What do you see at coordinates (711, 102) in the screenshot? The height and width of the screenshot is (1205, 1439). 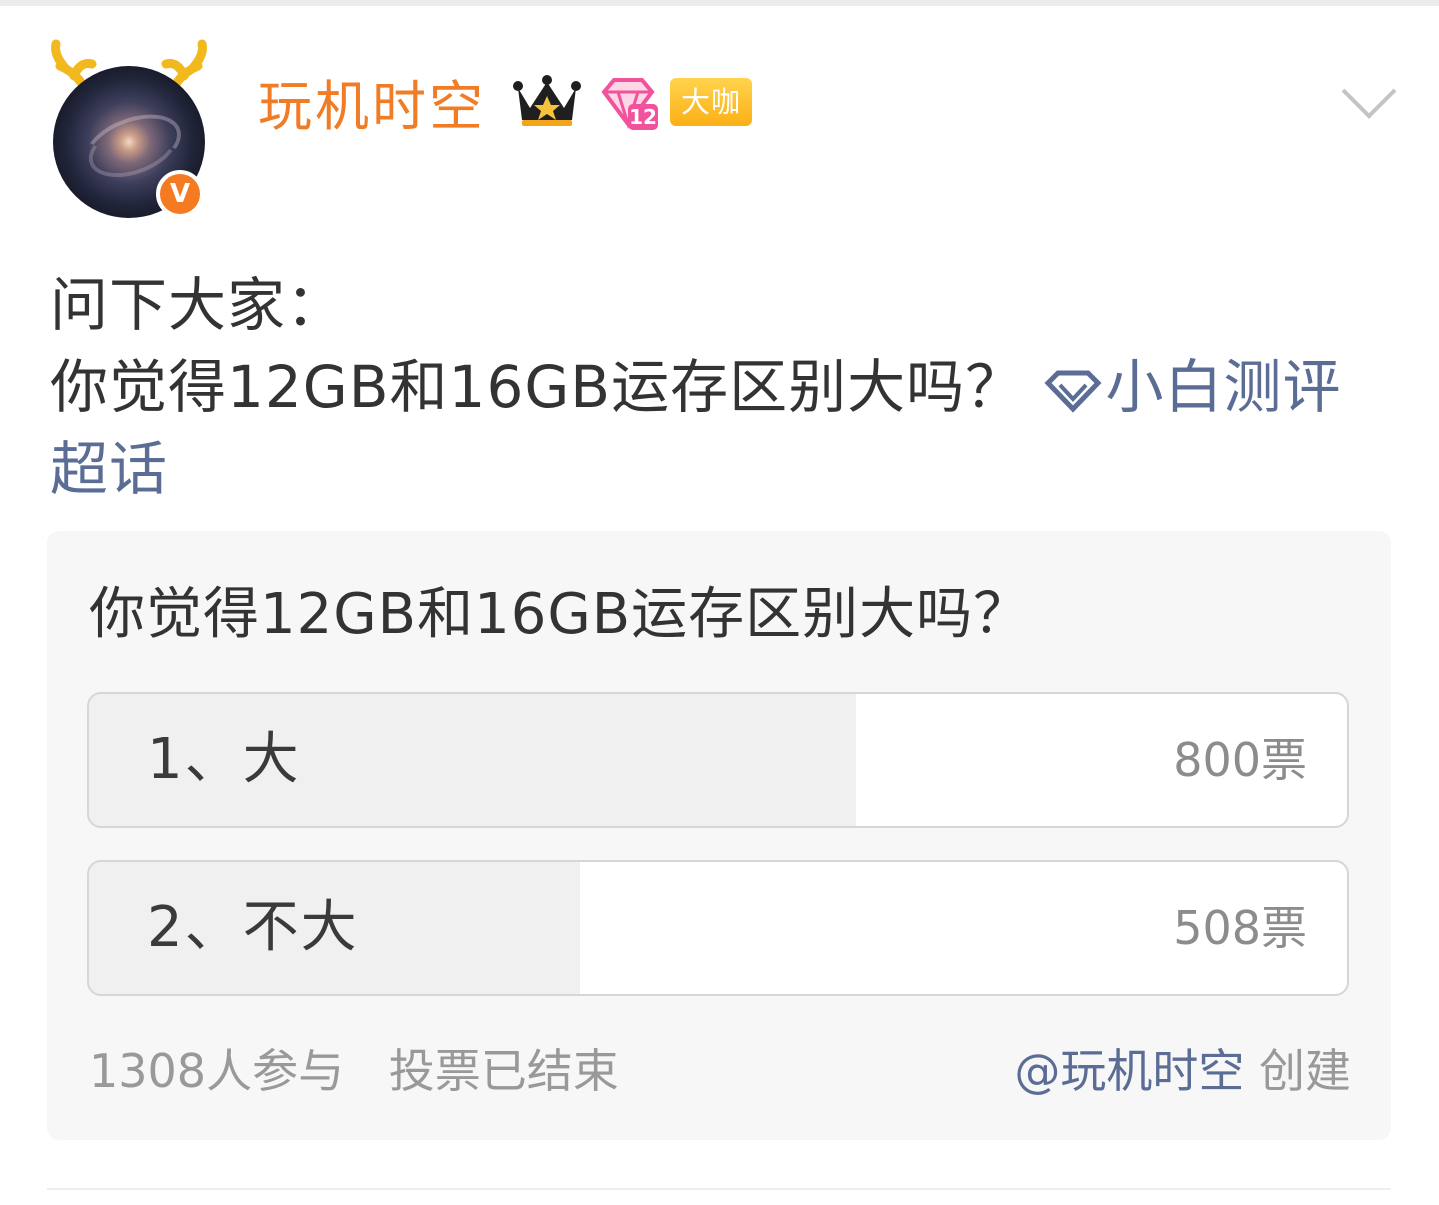 I see `daka-badge: 大咖` at bounding box center [711, 102].